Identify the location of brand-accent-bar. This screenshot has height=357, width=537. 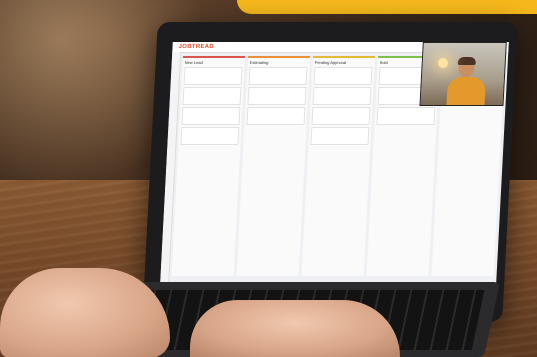
(387, 7).